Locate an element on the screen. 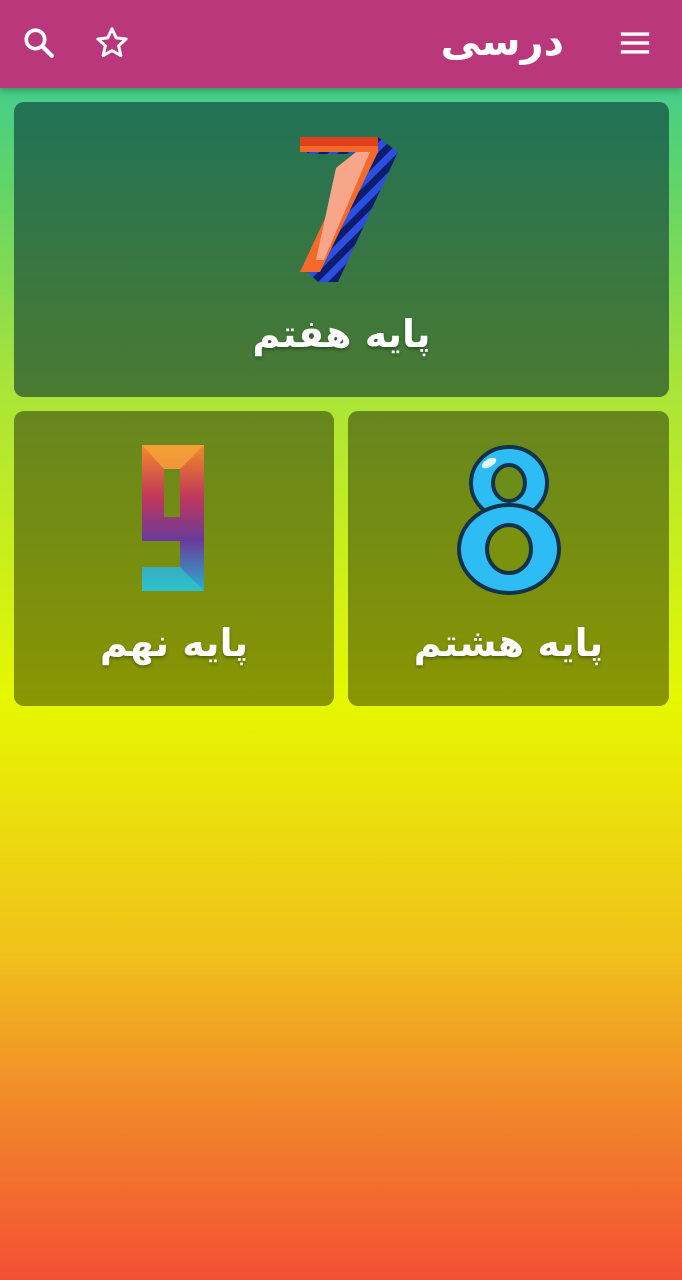 The width and height of the screenshot is (682, 1280). grade-9-card: پایه نهم is located at coordinates (174, 558).